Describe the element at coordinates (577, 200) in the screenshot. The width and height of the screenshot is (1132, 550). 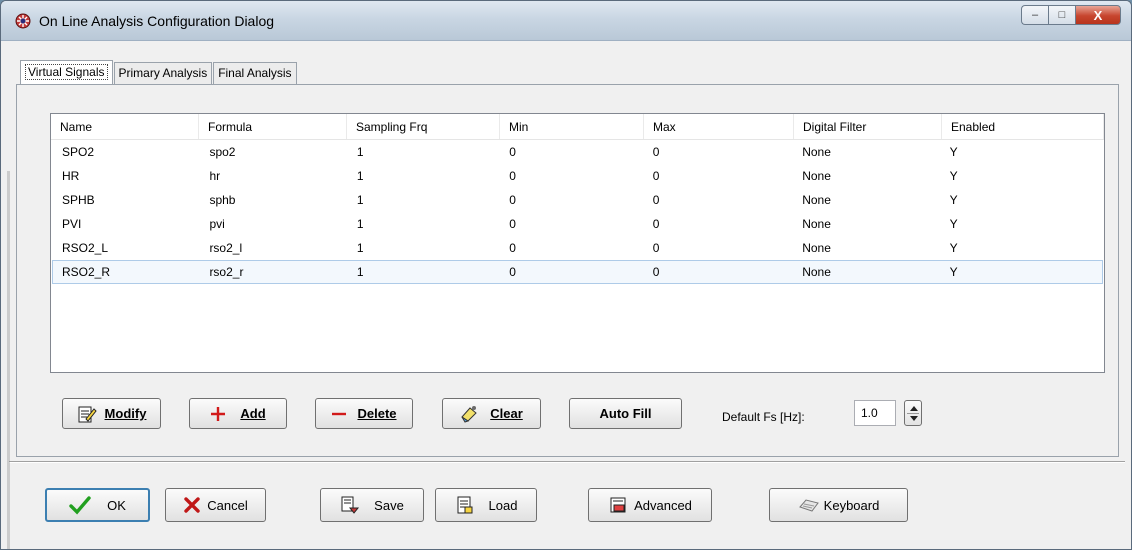
I see `table-row: SPHB sphb 1 0 0 None Y` at that location.